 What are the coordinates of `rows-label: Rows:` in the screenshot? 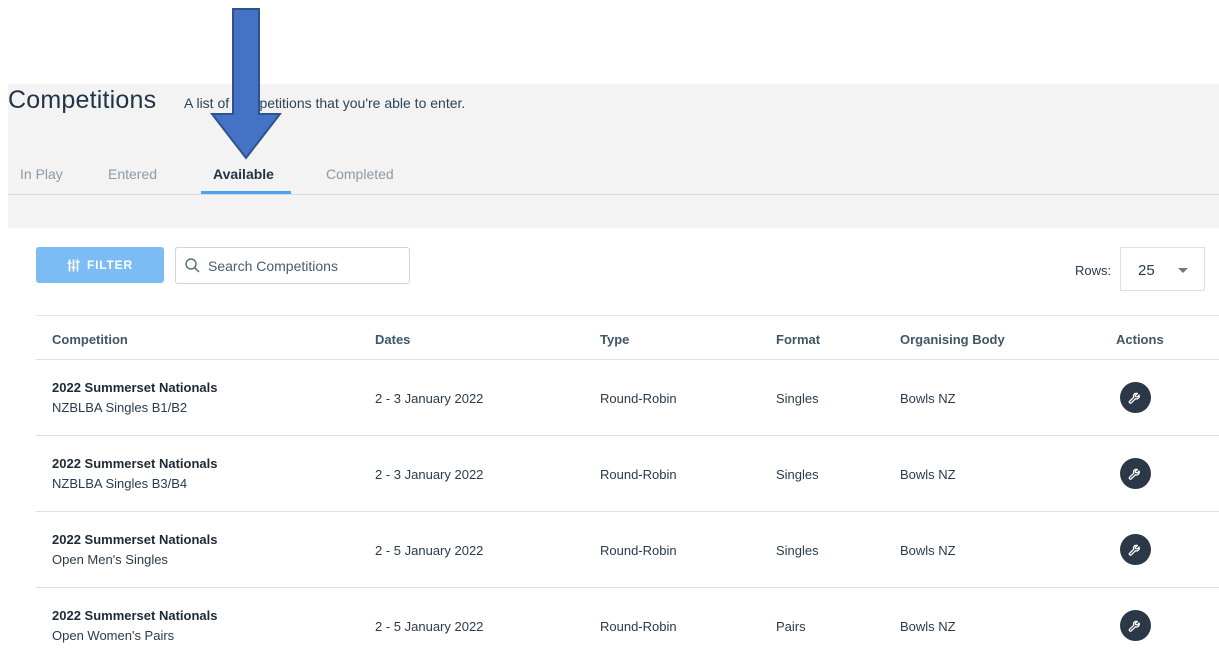 It's located at (1093, 270).